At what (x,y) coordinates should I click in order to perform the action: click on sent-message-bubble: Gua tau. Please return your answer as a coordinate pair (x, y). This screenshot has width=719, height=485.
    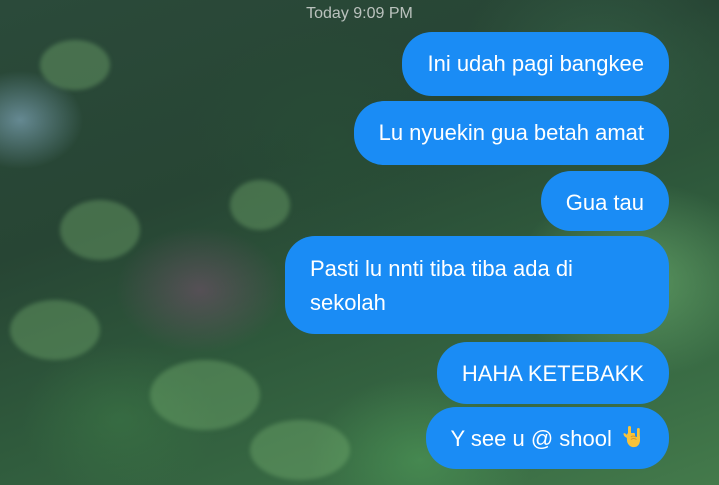
    Looking at the image, I should click on (604, 201).